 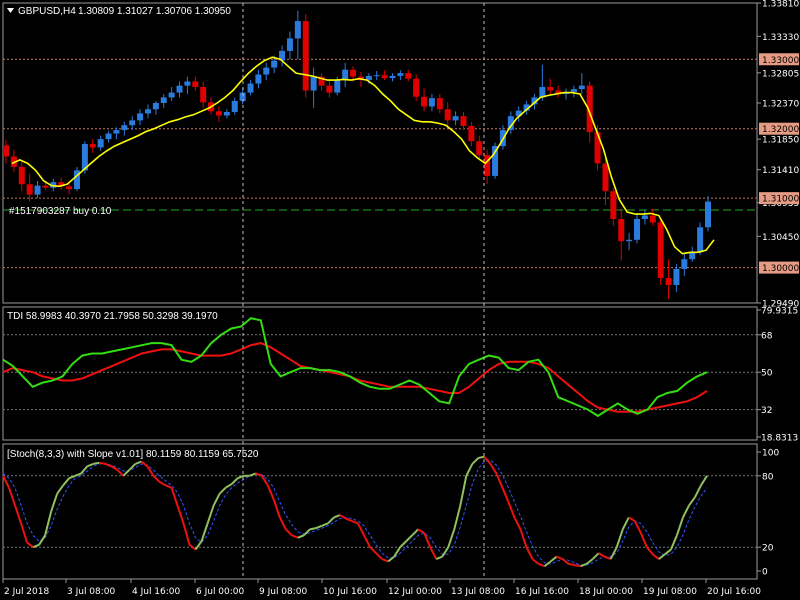 I want to click on price-tick-label: 1.31410, so click(x=780, y=171).